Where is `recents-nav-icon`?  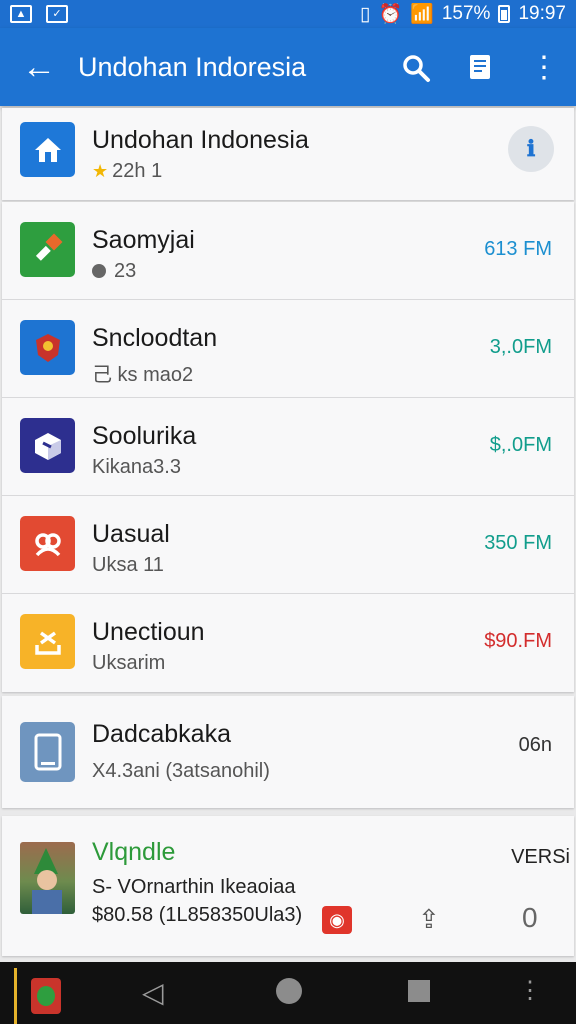 recents-nav-icon is located at coordinates (419, 991).